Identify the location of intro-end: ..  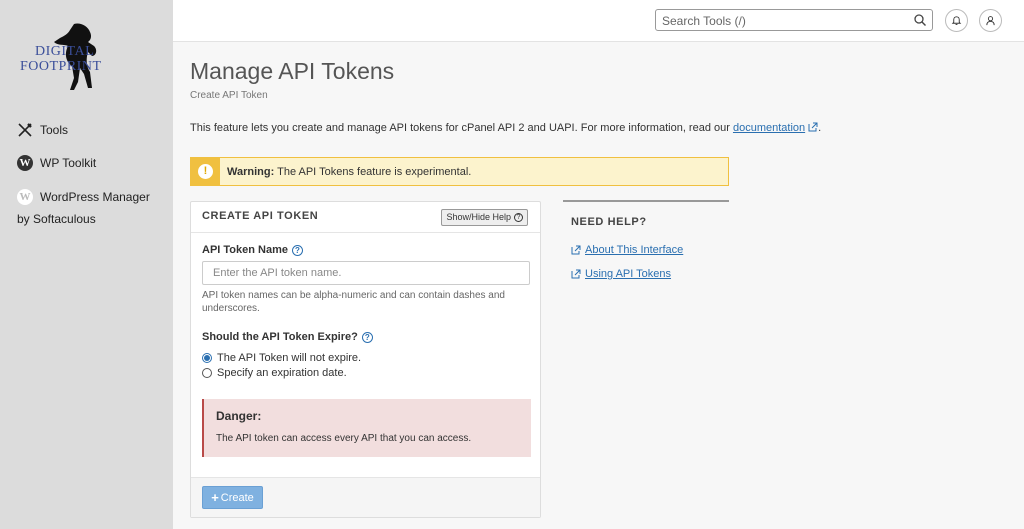
(820, 128).